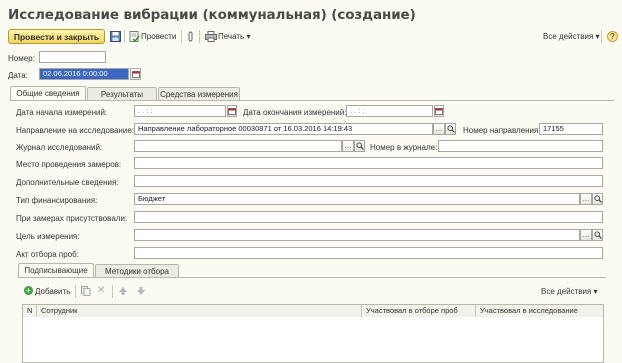 This screenshot has width=622, height=363. What do you see at coordinates (72, 57) in the screenshot?
I see `number-input` at bounding box center [72, 57].